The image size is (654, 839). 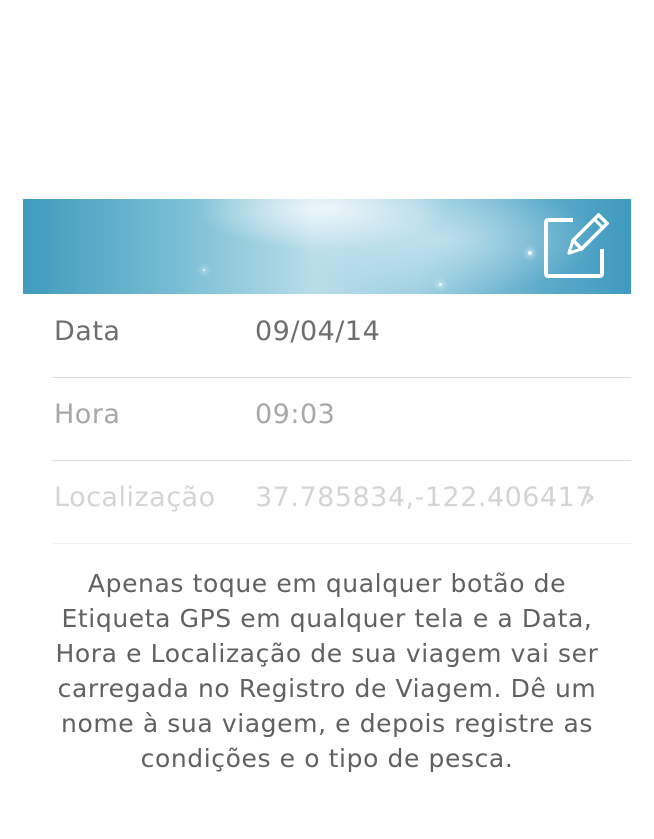 I want to click on edit-note-icon, so click(x=577, y=245).